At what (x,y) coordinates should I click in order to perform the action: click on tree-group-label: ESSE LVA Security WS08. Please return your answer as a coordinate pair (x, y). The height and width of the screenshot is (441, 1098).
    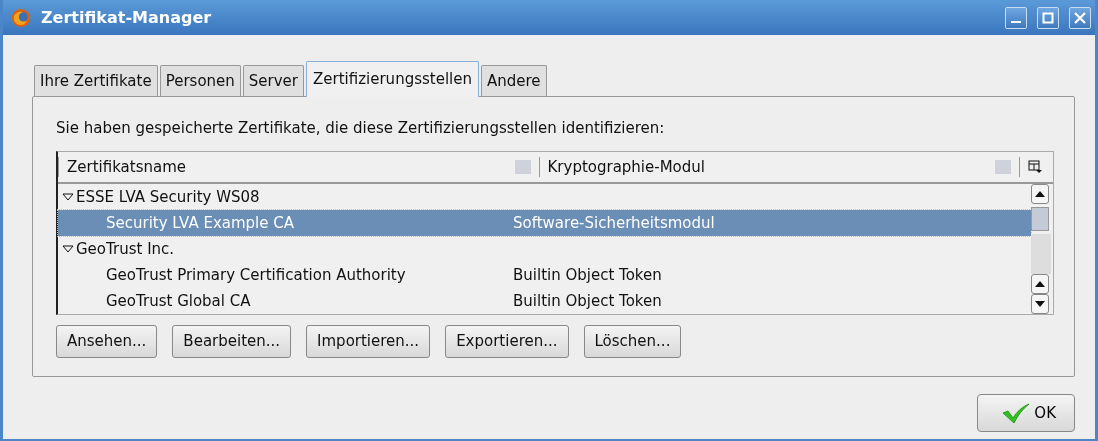
    Looking at the image, I should click on (168, 197).